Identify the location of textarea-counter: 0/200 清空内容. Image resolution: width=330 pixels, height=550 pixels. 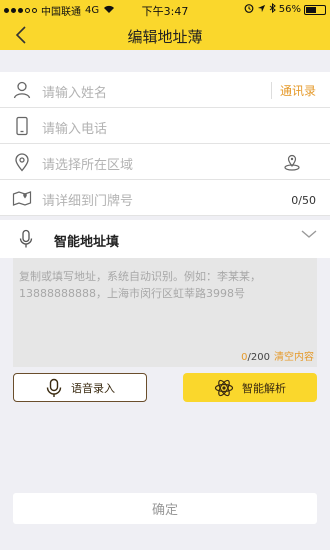
(277, 355).